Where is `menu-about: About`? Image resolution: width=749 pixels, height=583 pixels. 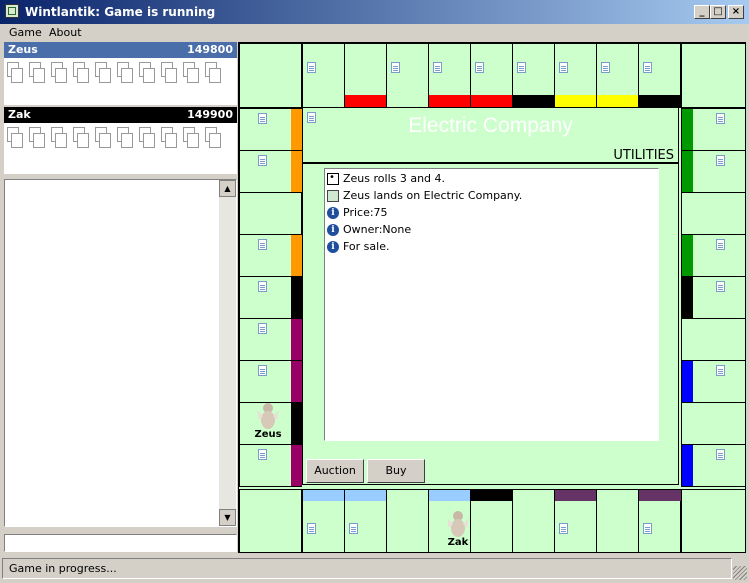
menu-about: About is located at coordinates (65, 32).